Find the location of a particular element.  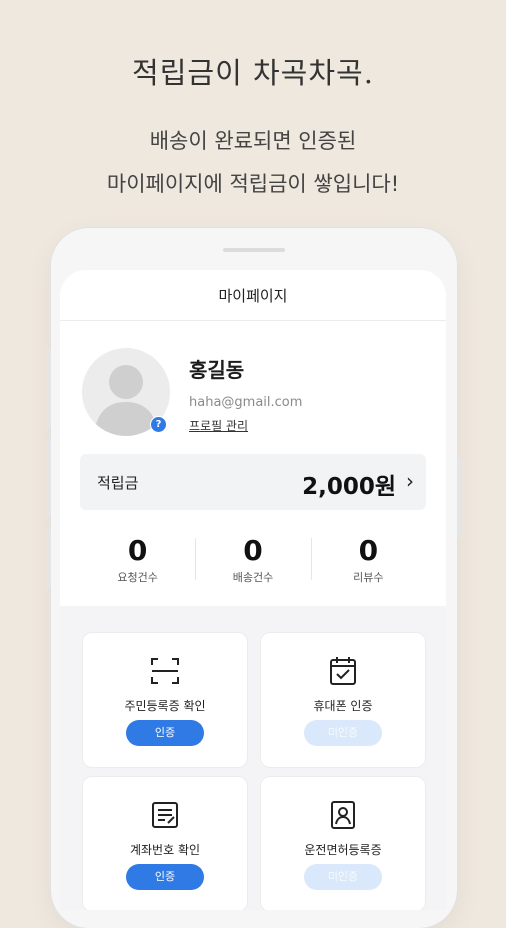

profile-manage-link: 프로필 관리 is located at coordinates (218, 425).